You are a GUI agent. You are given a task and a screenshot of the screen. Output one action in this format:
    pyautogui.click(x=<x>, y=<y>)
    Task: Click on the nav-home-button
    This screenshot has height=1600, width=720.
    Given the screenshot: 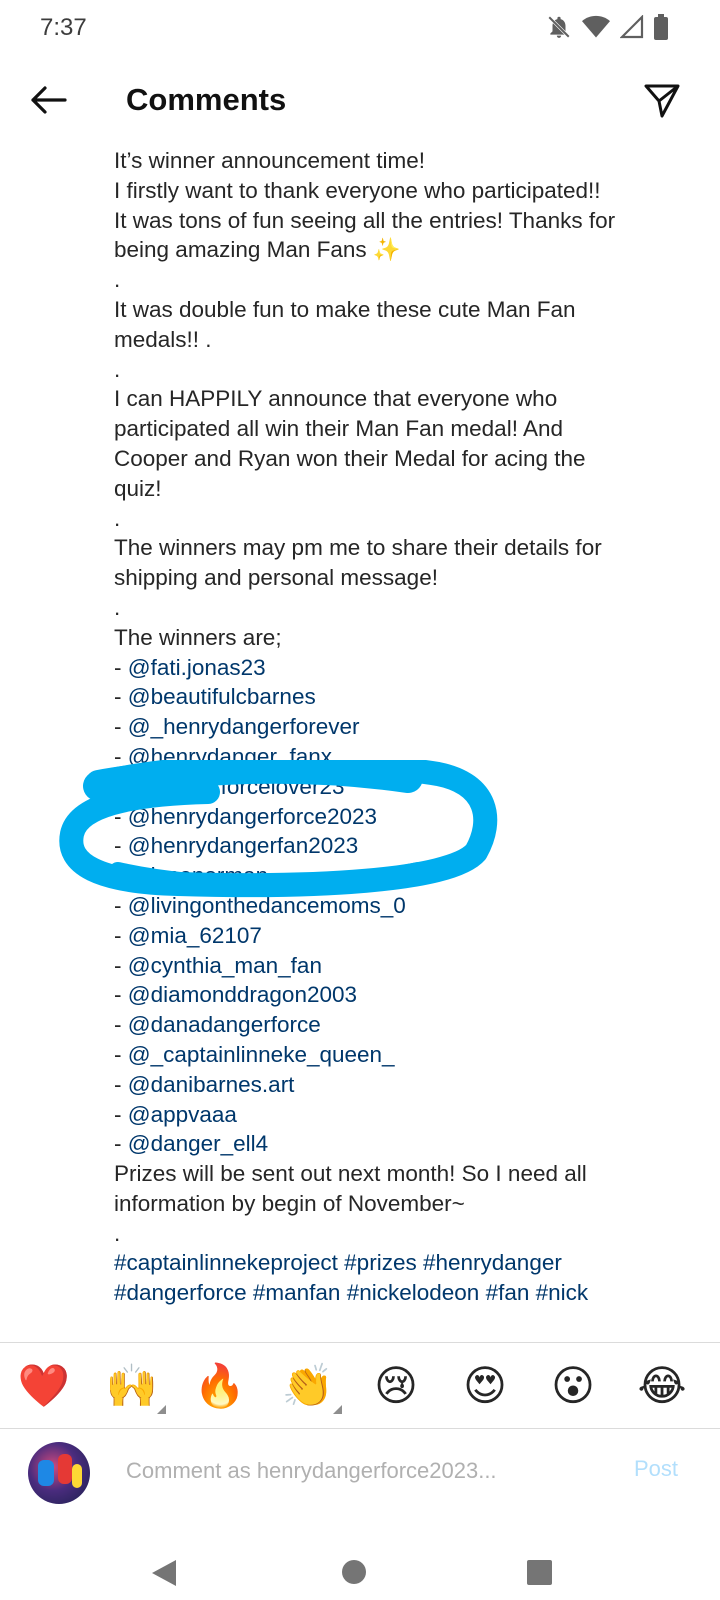 What is the action you would take?
    pyautogui.click(x=354, y=1572)
    